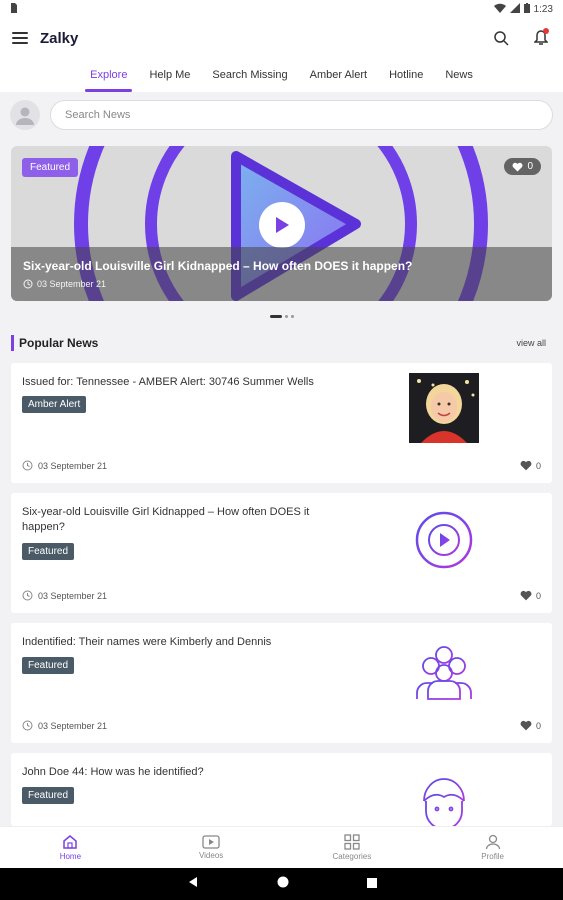 The width and height of the screenshot is (563, 900). Describe the element at coordinates (281, 9) in the screenshot. I see `status-bar: 1:23` at that location.